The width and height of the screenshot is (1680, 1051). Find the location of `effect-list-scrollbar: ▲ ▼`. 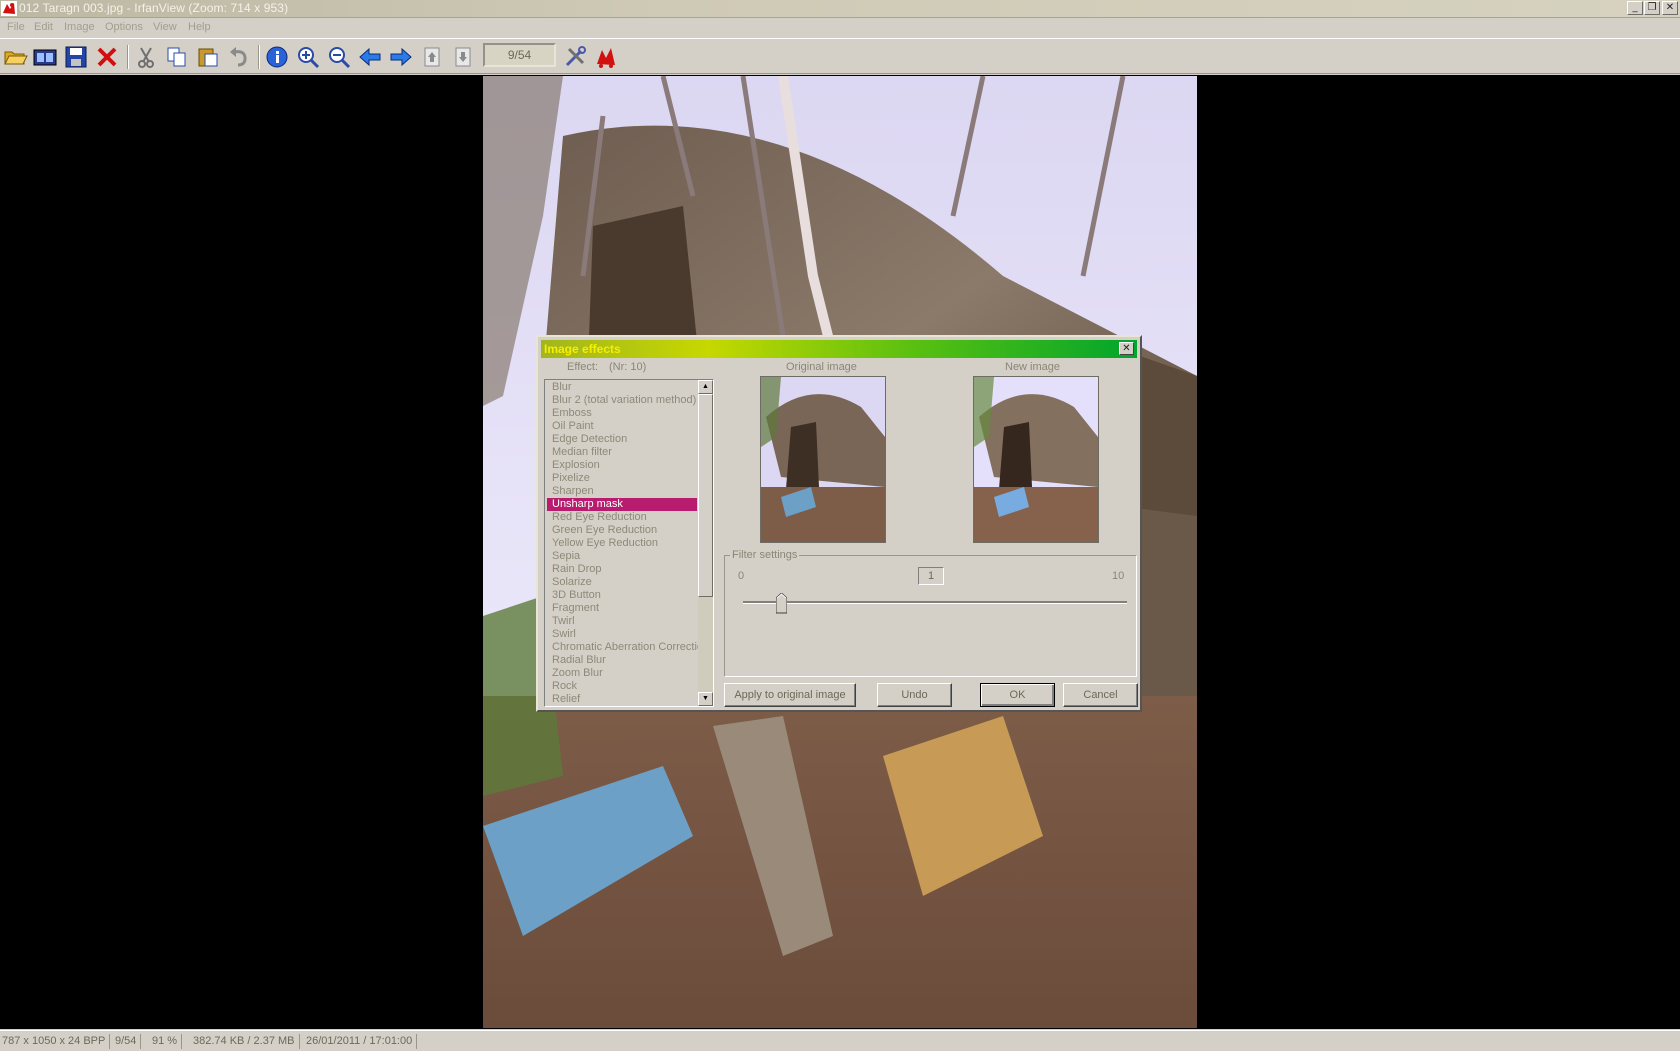

effect-list-scrollbar: ▲ ▼ is located at coordinates (705, 543).